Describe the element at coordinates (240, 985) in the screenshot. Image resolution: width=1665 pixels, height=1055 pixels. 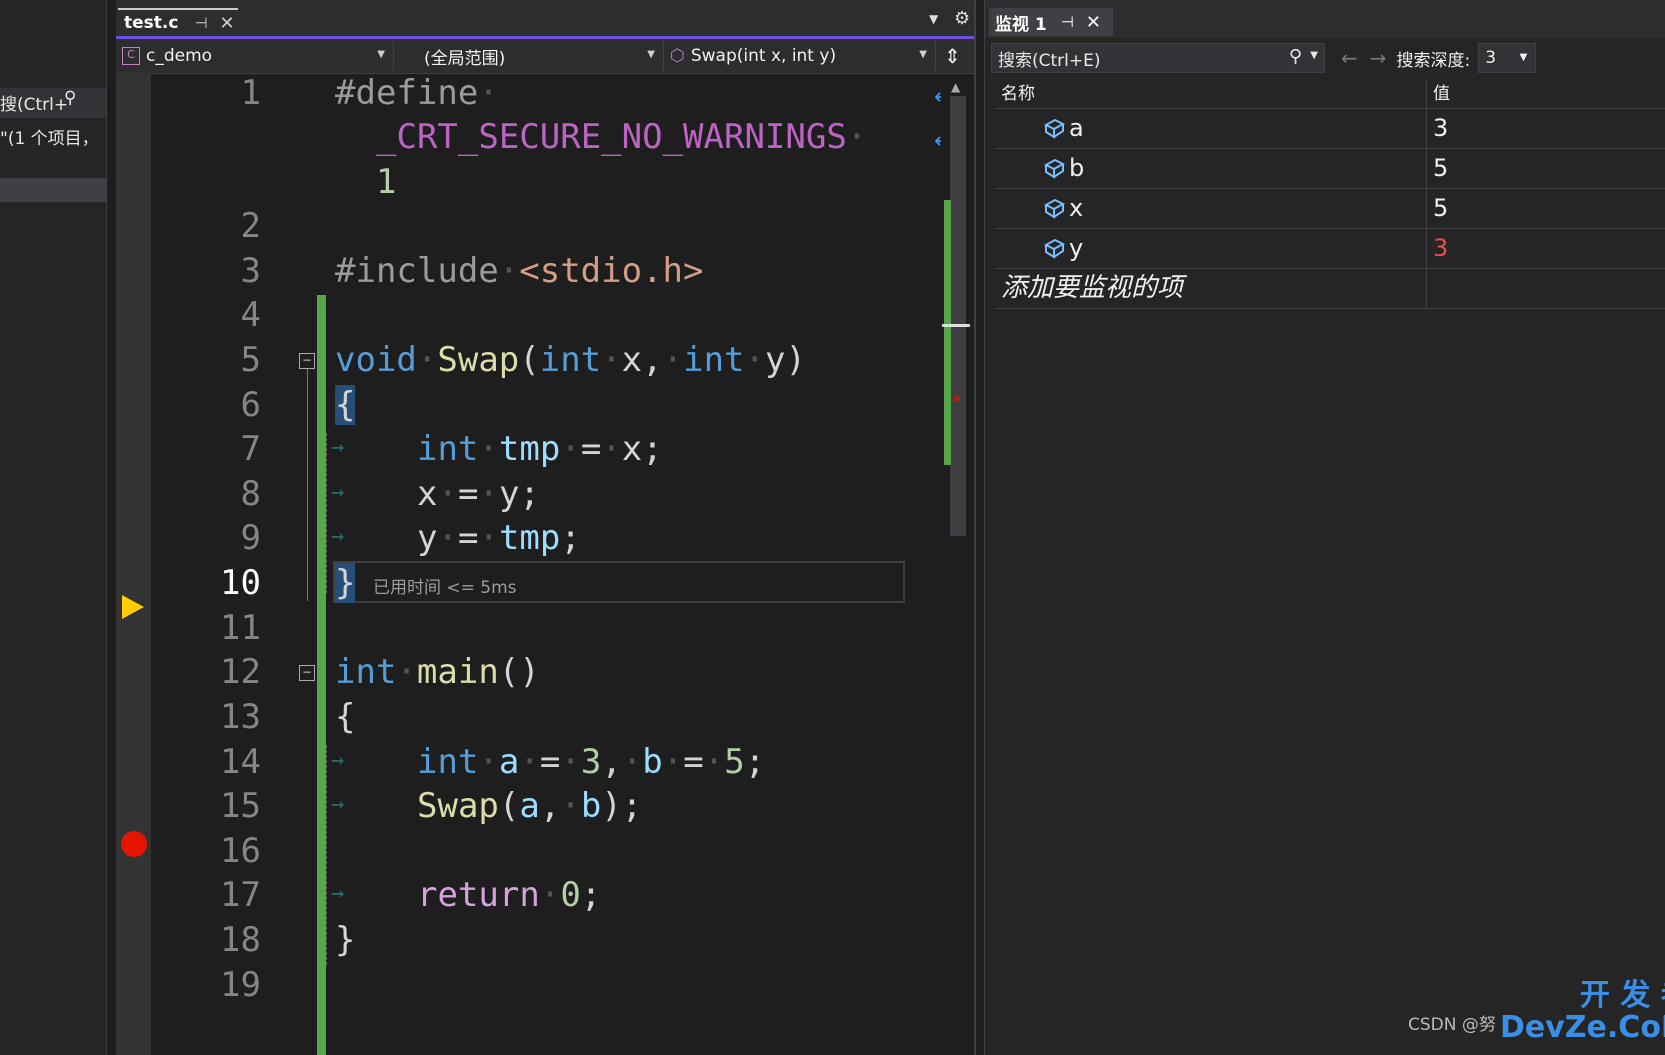
I see `line-number: 19` at that location.